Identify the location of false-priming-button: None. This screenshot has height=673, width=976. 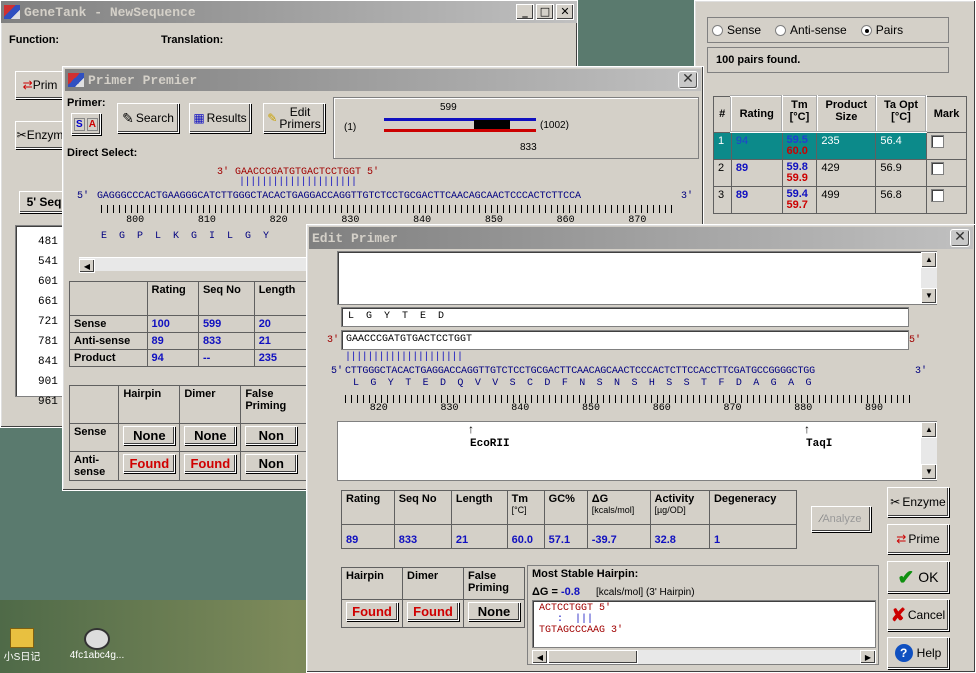
(494, 611).